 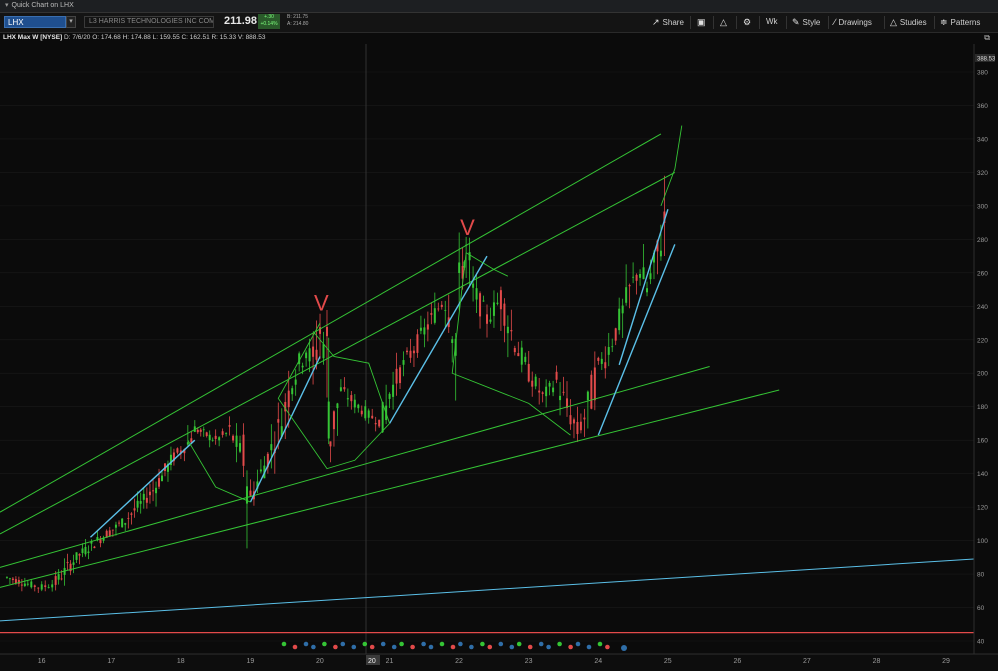 I want to click on crosshair-x-label: 20, so click(x=372, y=661).